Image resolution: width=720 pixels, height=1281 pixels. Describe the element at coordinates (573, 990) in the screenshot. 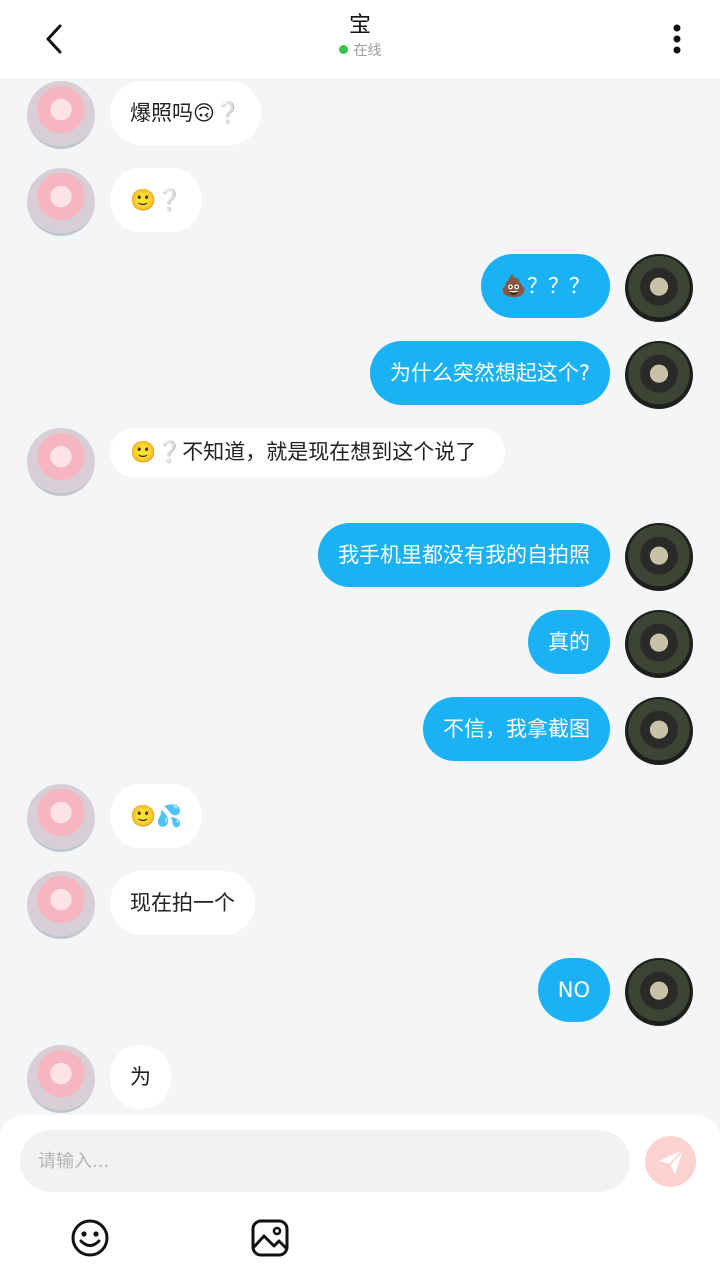

I see `message-bubble: NO` at that location.